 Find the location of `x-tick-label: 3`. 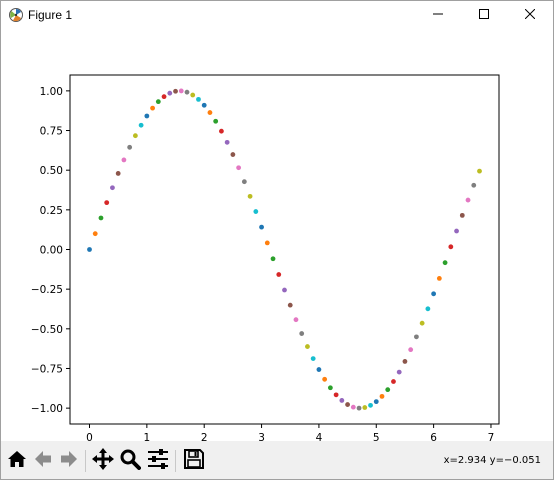

x-tick-label: 3 is located at coordinates (261, 436).